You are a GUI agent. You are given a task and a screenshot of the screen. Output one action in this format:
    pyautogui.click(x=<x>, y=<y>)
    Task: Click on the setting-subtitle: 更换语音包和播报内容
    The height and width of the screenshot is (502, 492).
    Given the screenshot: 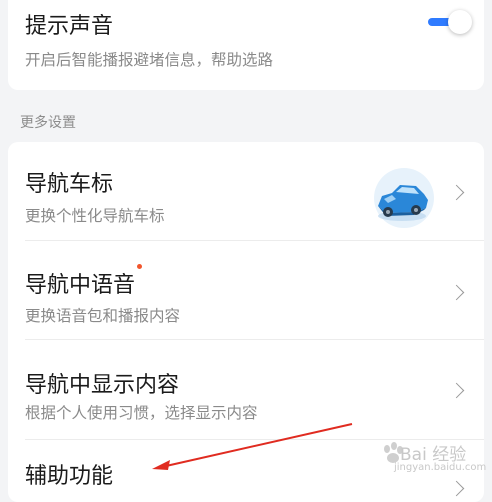 What is the action you would take?
    pyautogui.click(x=103, y=316)
    